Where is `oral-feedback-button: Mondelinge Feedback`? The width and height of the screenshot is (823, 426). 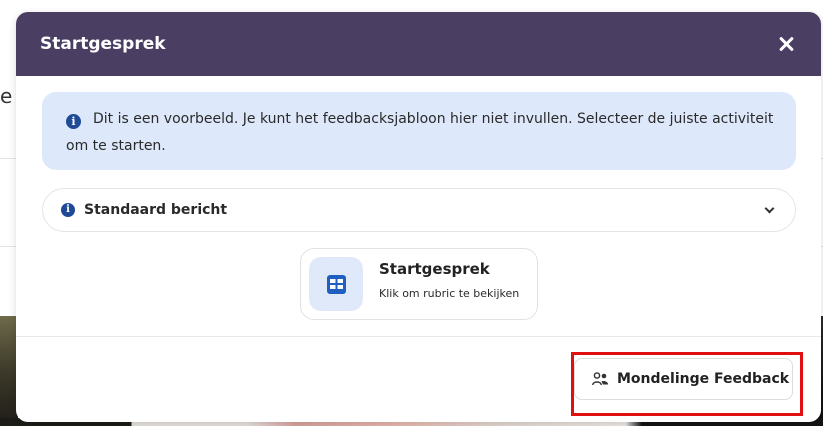
oral-feedback-button: Mondelinge Feedback is located at coordinates (683, 379).